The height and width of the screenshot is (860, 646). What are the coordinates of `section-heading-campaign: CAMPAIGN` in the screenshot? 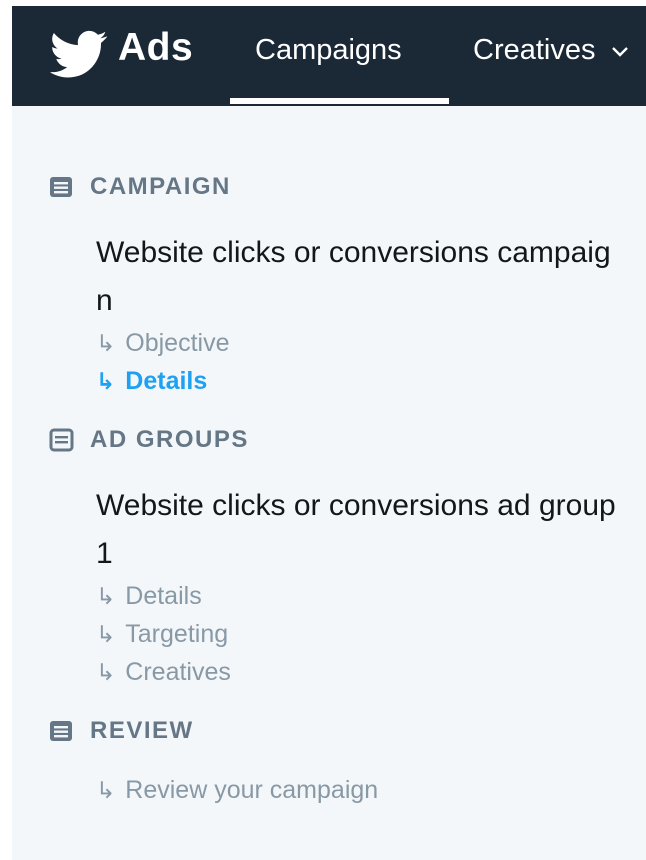 It's located at (139, 187).